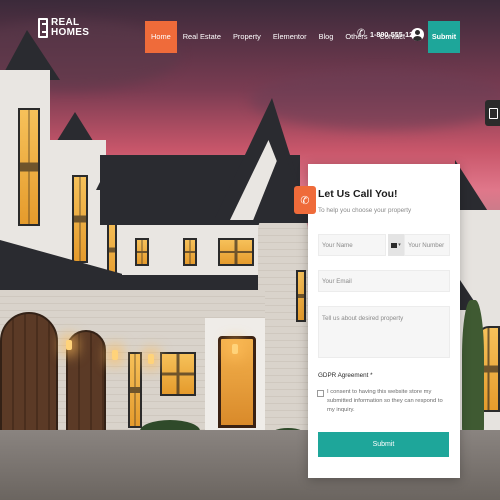  I want to click on gdpr-checkbox, so click(320, 393).